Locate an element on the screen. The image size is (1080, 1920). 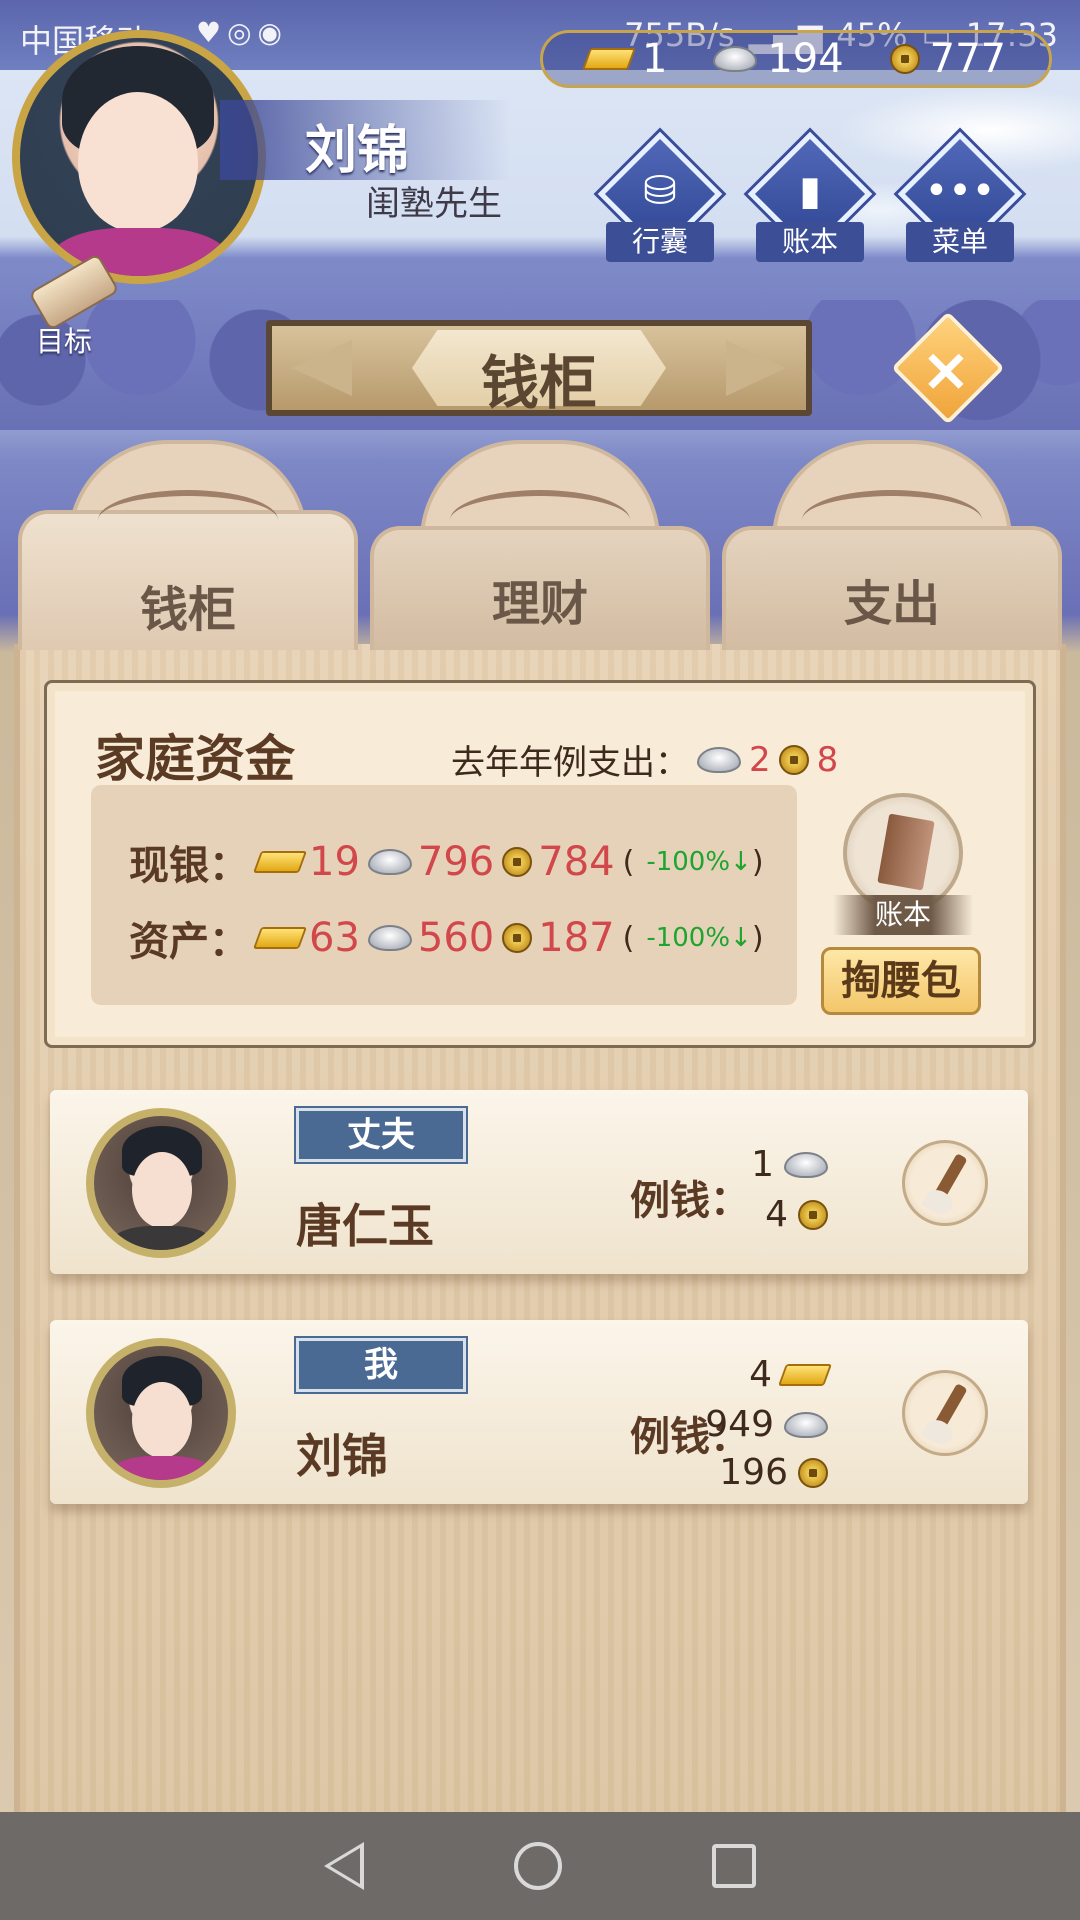
silver-amount: 194 is located at coordinates (805, 59).